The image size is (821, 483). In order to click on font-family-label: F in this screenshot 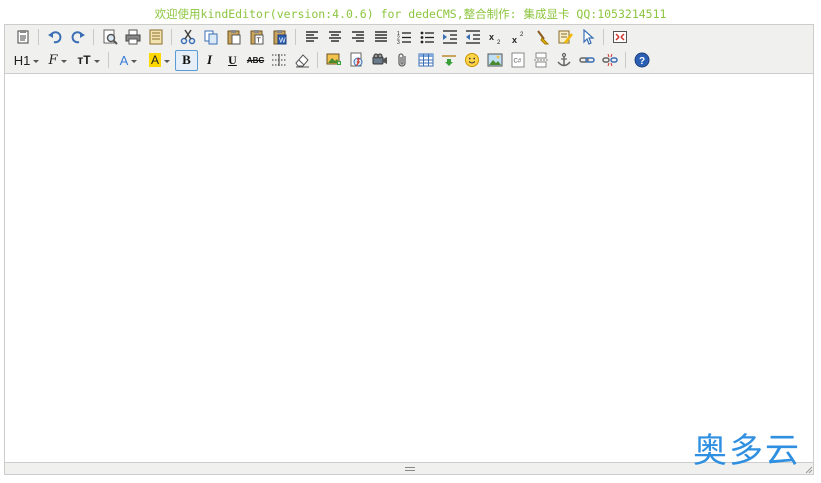, I will do `click(53, 60)`.